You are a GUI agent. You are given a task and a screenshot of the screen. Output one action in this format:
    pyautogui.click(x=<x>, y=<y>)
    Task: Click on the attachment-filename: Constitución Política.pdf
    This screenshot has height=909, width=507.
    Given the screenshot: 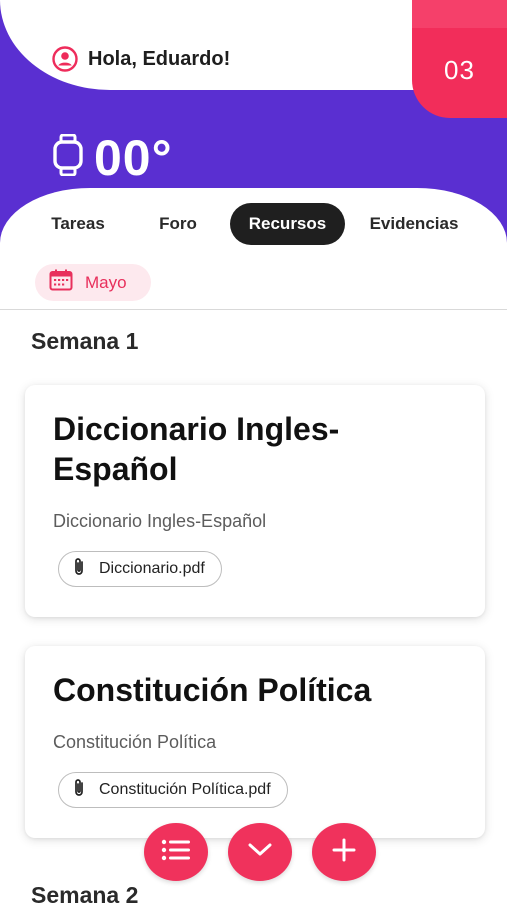 What is the action you would take?
    pyautogui.click(x=185, y=789)
    